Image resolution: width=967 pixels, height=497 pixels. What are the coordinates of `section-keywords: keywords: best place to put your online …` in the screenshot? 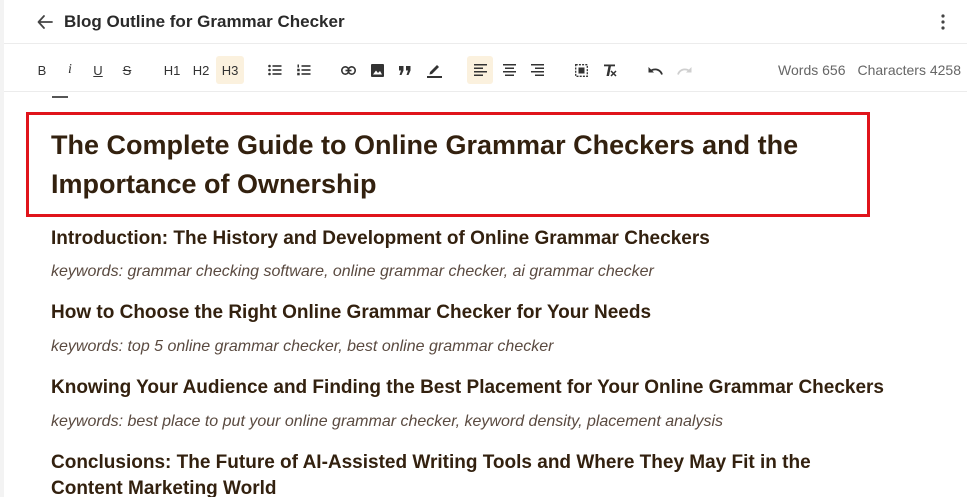 It's located at (387, 422).